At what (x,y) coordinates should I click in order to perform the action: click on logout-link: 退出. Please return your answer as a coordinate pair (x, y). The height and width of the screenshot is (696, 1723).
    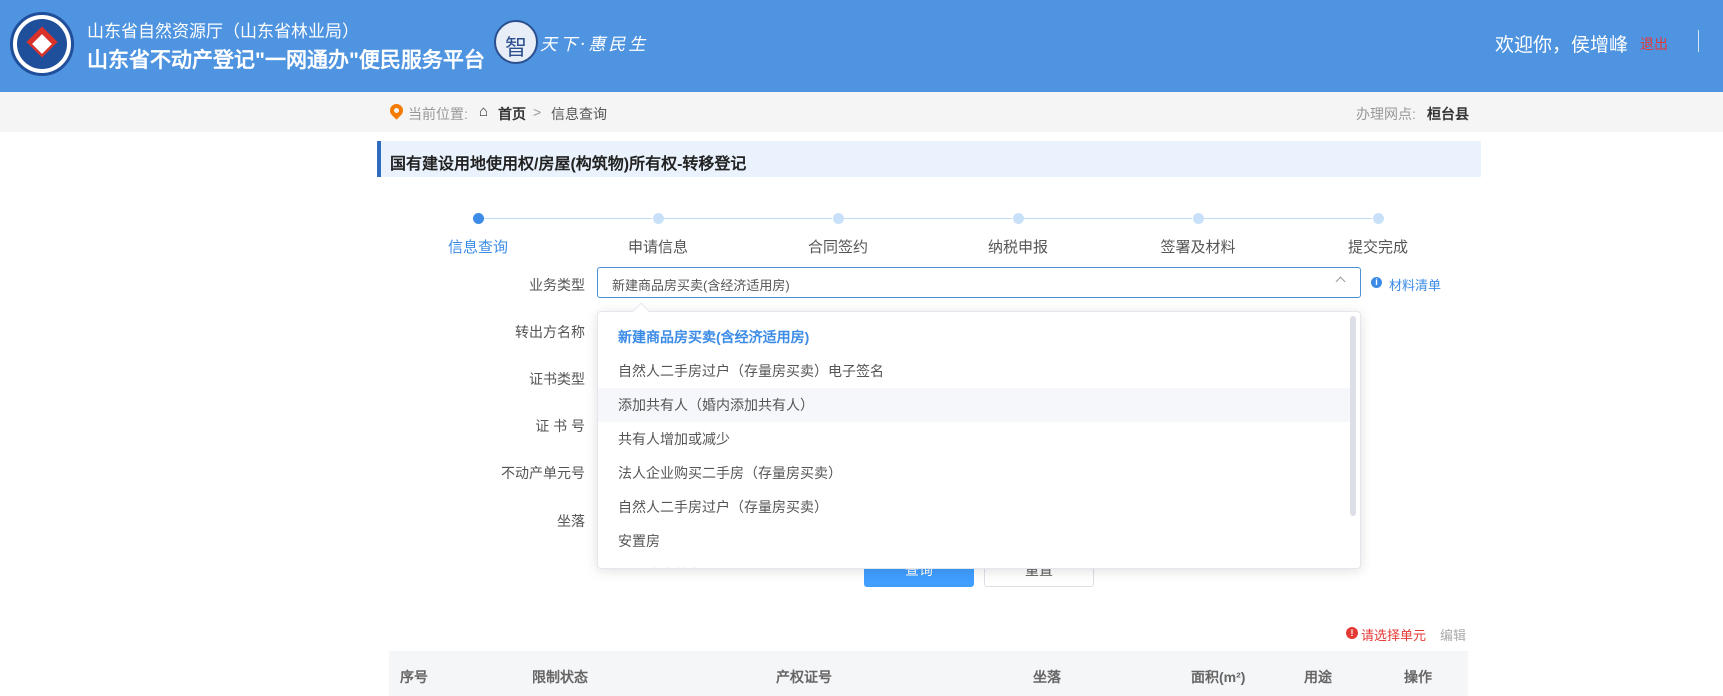
    Looking at the image, I should click on (1654, 44).